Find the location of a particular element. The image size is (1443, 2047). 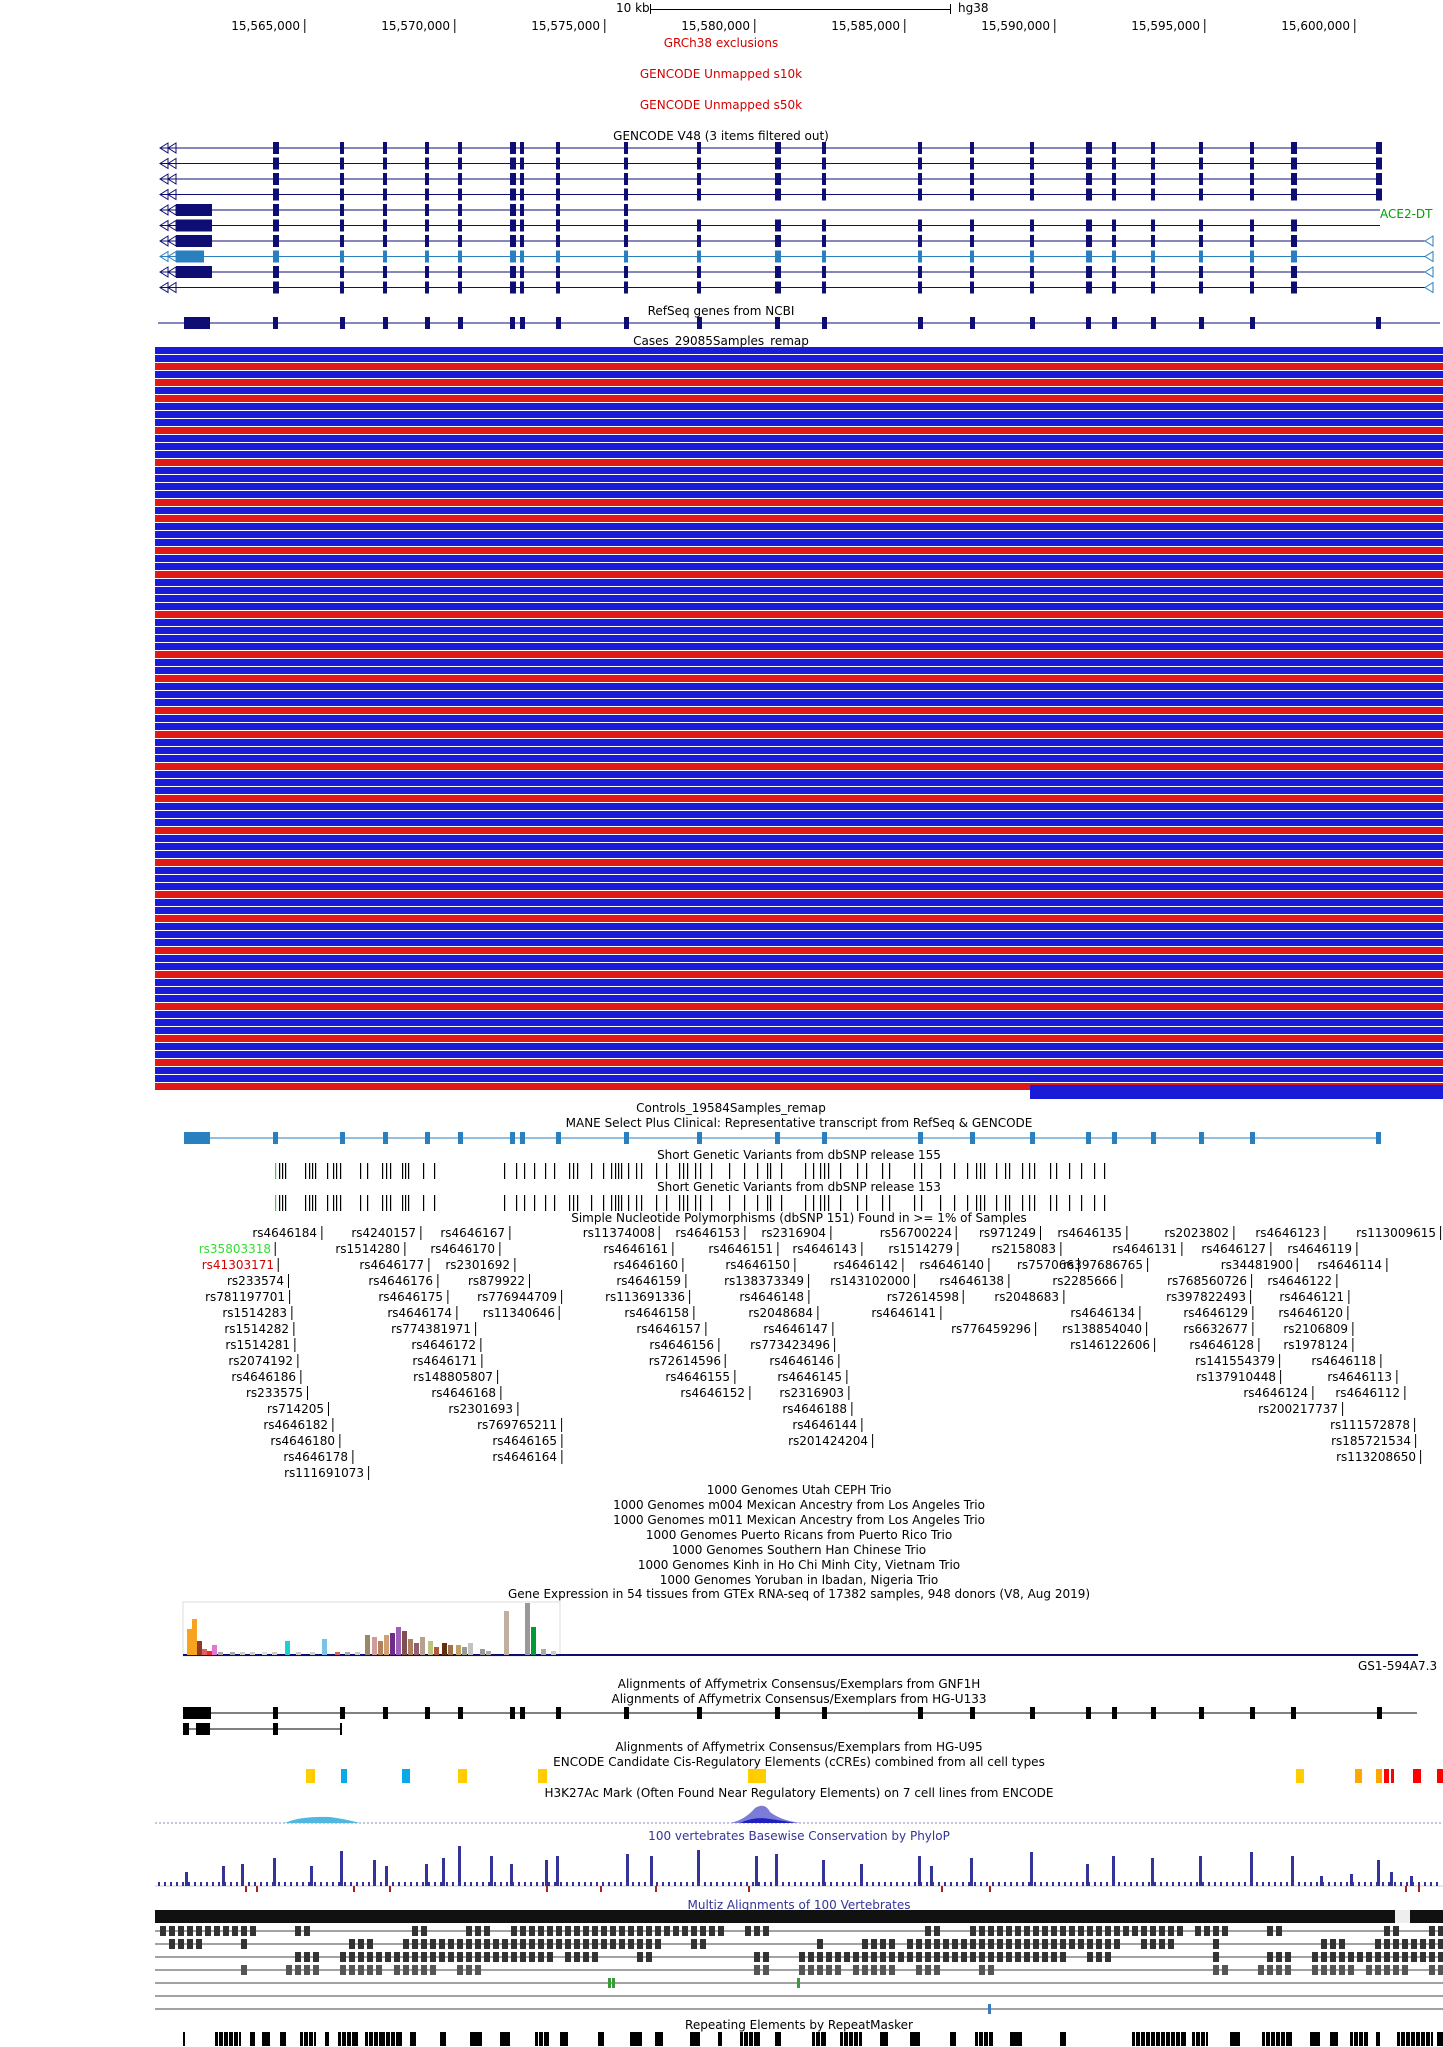

snp-label: rs201424204 is located at coordinates (830, 1441).